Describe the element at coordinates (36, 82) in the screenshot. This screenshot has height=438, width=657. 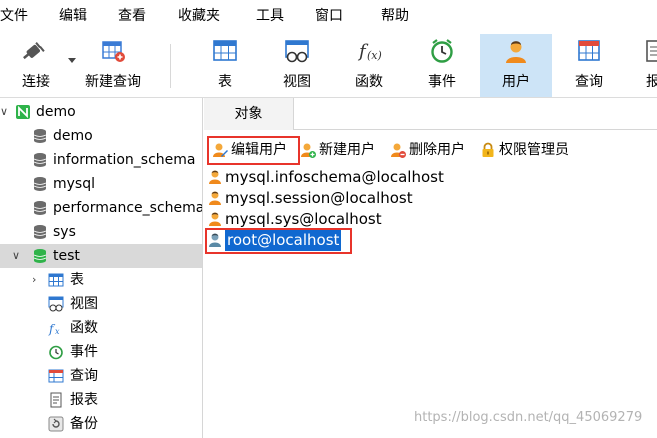
I see `connect-label: 连接` at that location.